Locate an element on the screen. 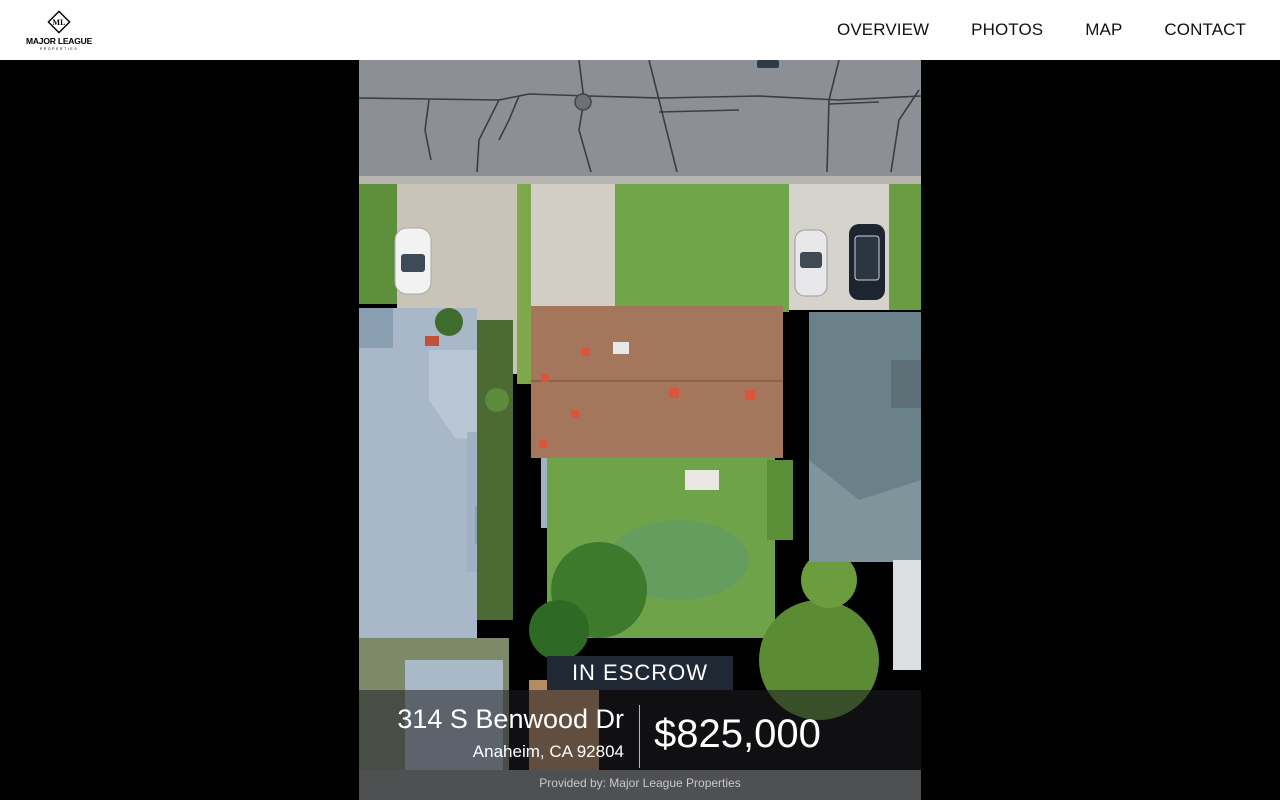 The height and width of the screenshot is (800, 1280). main-nav: OVERVIEW PHOTOS MAP CONTACT is located at coordinates (1020, 30).